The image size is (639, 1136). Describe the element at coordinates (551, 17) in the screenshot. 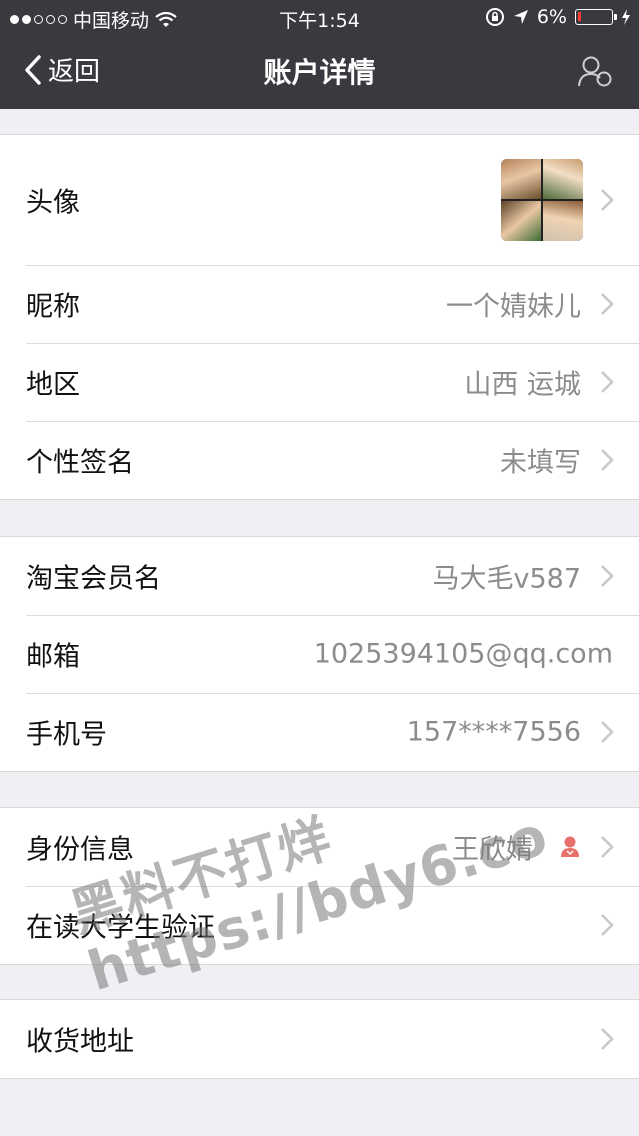

I see `battery-percent: 6%` at that location.